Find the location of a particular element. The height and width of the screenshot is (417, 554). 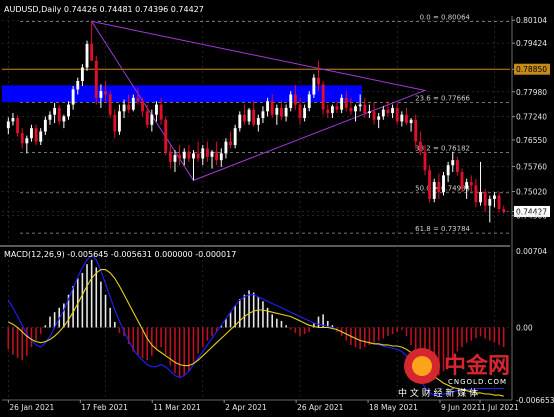

cngold-logo-inner is located at coordinates (422, 366).